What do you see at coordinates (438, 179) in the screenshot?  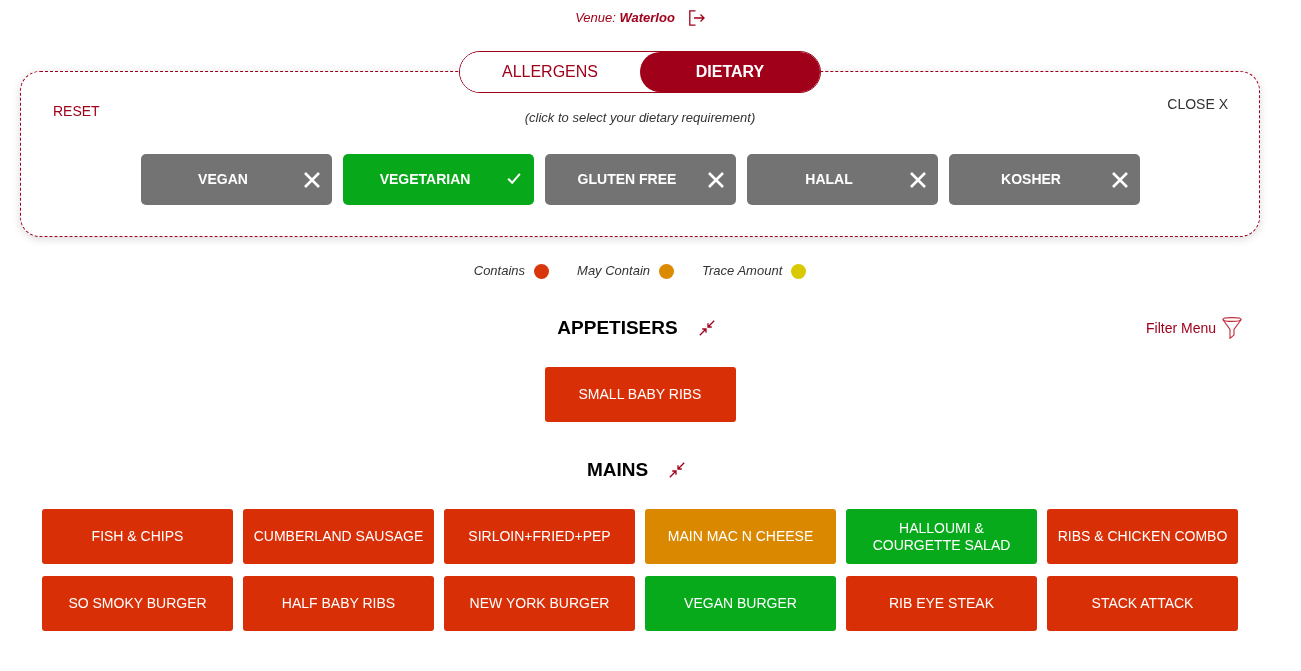 I see `dietary-option: VEGETARIAN` at bounding box center [438, 179].